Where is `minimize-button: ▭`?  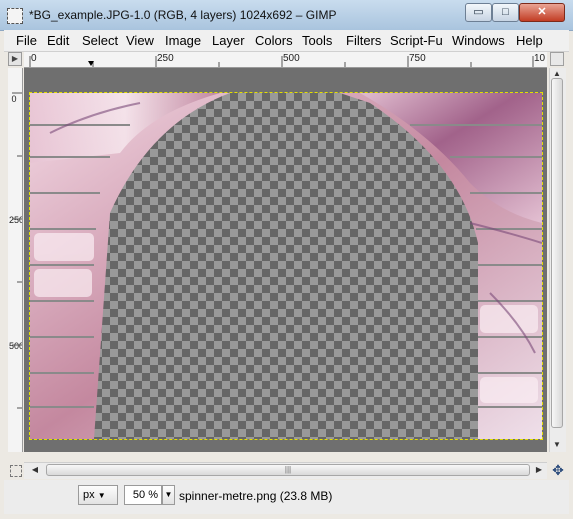 minimize-button: ▭ is located at coordinates (478, 12).